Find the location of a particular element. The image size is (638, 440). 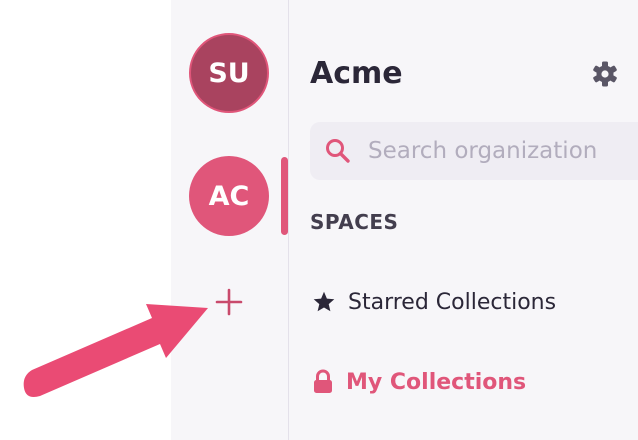

org-avatar-initials: SU is located at coordinates (229, 73).